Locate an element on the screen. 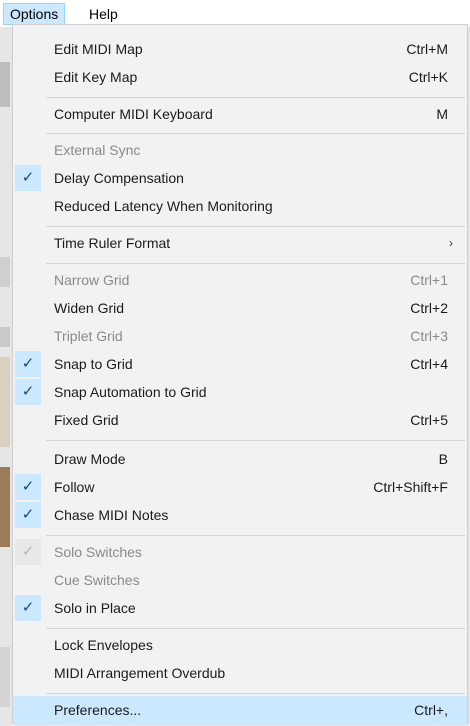  menu-item-edit-key-map: Edit Key Map Ctrl+K is located at coordinates (240, 77).